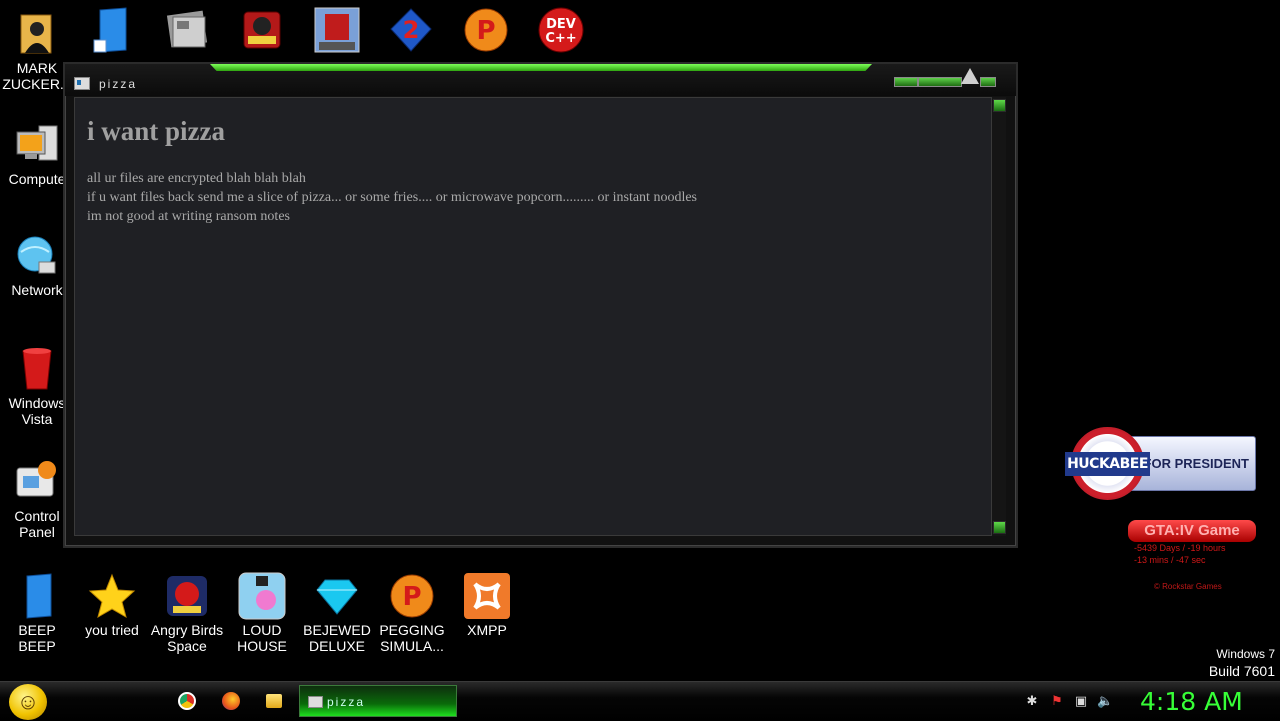 Image resolution: width=1280 pixels, height=721 pixels. What do you see at coordinates (156, 131) in the screenshot?
I see `document-heading: i want pizza` at bounding box center [156, 131].